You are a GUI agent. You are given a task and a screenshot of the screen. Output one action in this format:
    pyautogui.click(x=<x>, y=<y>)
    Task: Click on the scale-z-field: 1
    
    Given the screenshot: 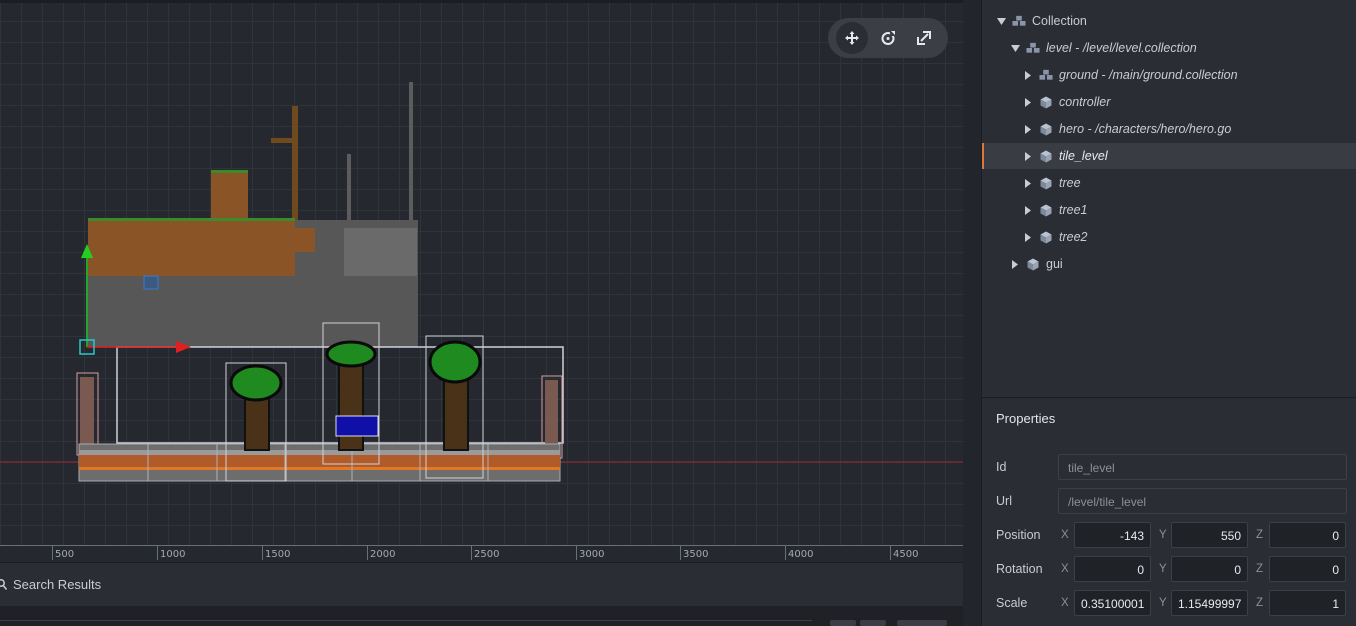 What is the action you would take?
    pyautogui.click(x=1307, y=603)
    